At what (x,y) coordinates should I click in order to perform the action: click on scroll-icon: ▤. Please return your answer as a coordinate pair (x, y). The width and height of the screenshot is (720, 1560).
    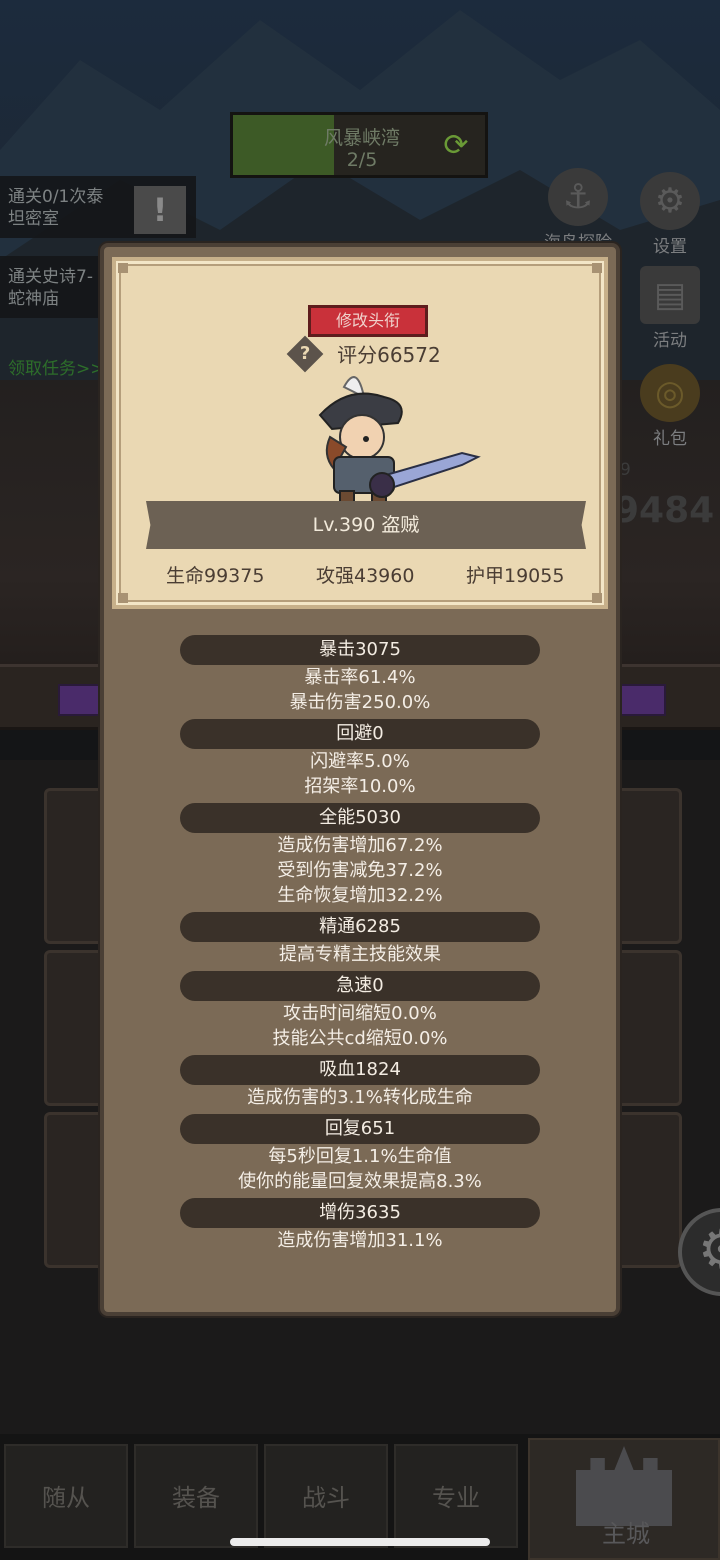
    Looking at the image, I should click on (670, 295).